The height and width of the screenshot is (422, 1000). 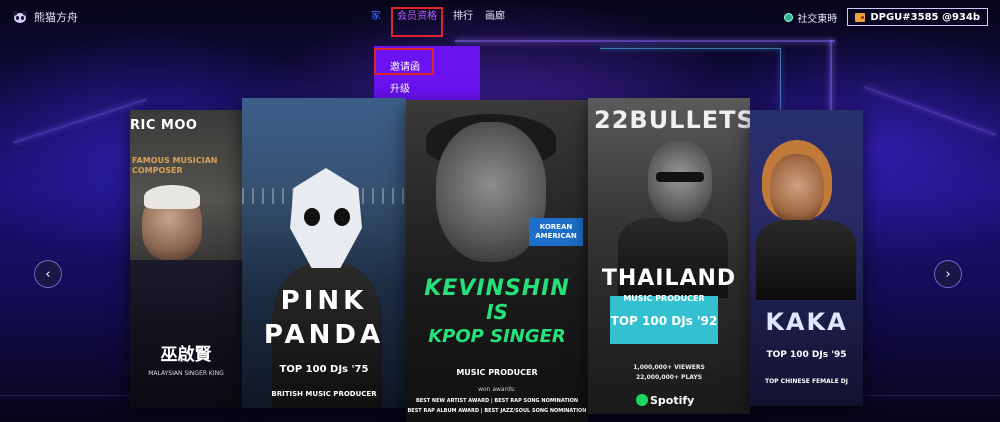 I want to click on top-bar: 熊猫方舟 家 会员资格 排行 画廊 社交東時 DPGU#3585 @934b, so click(x=500, y=18).